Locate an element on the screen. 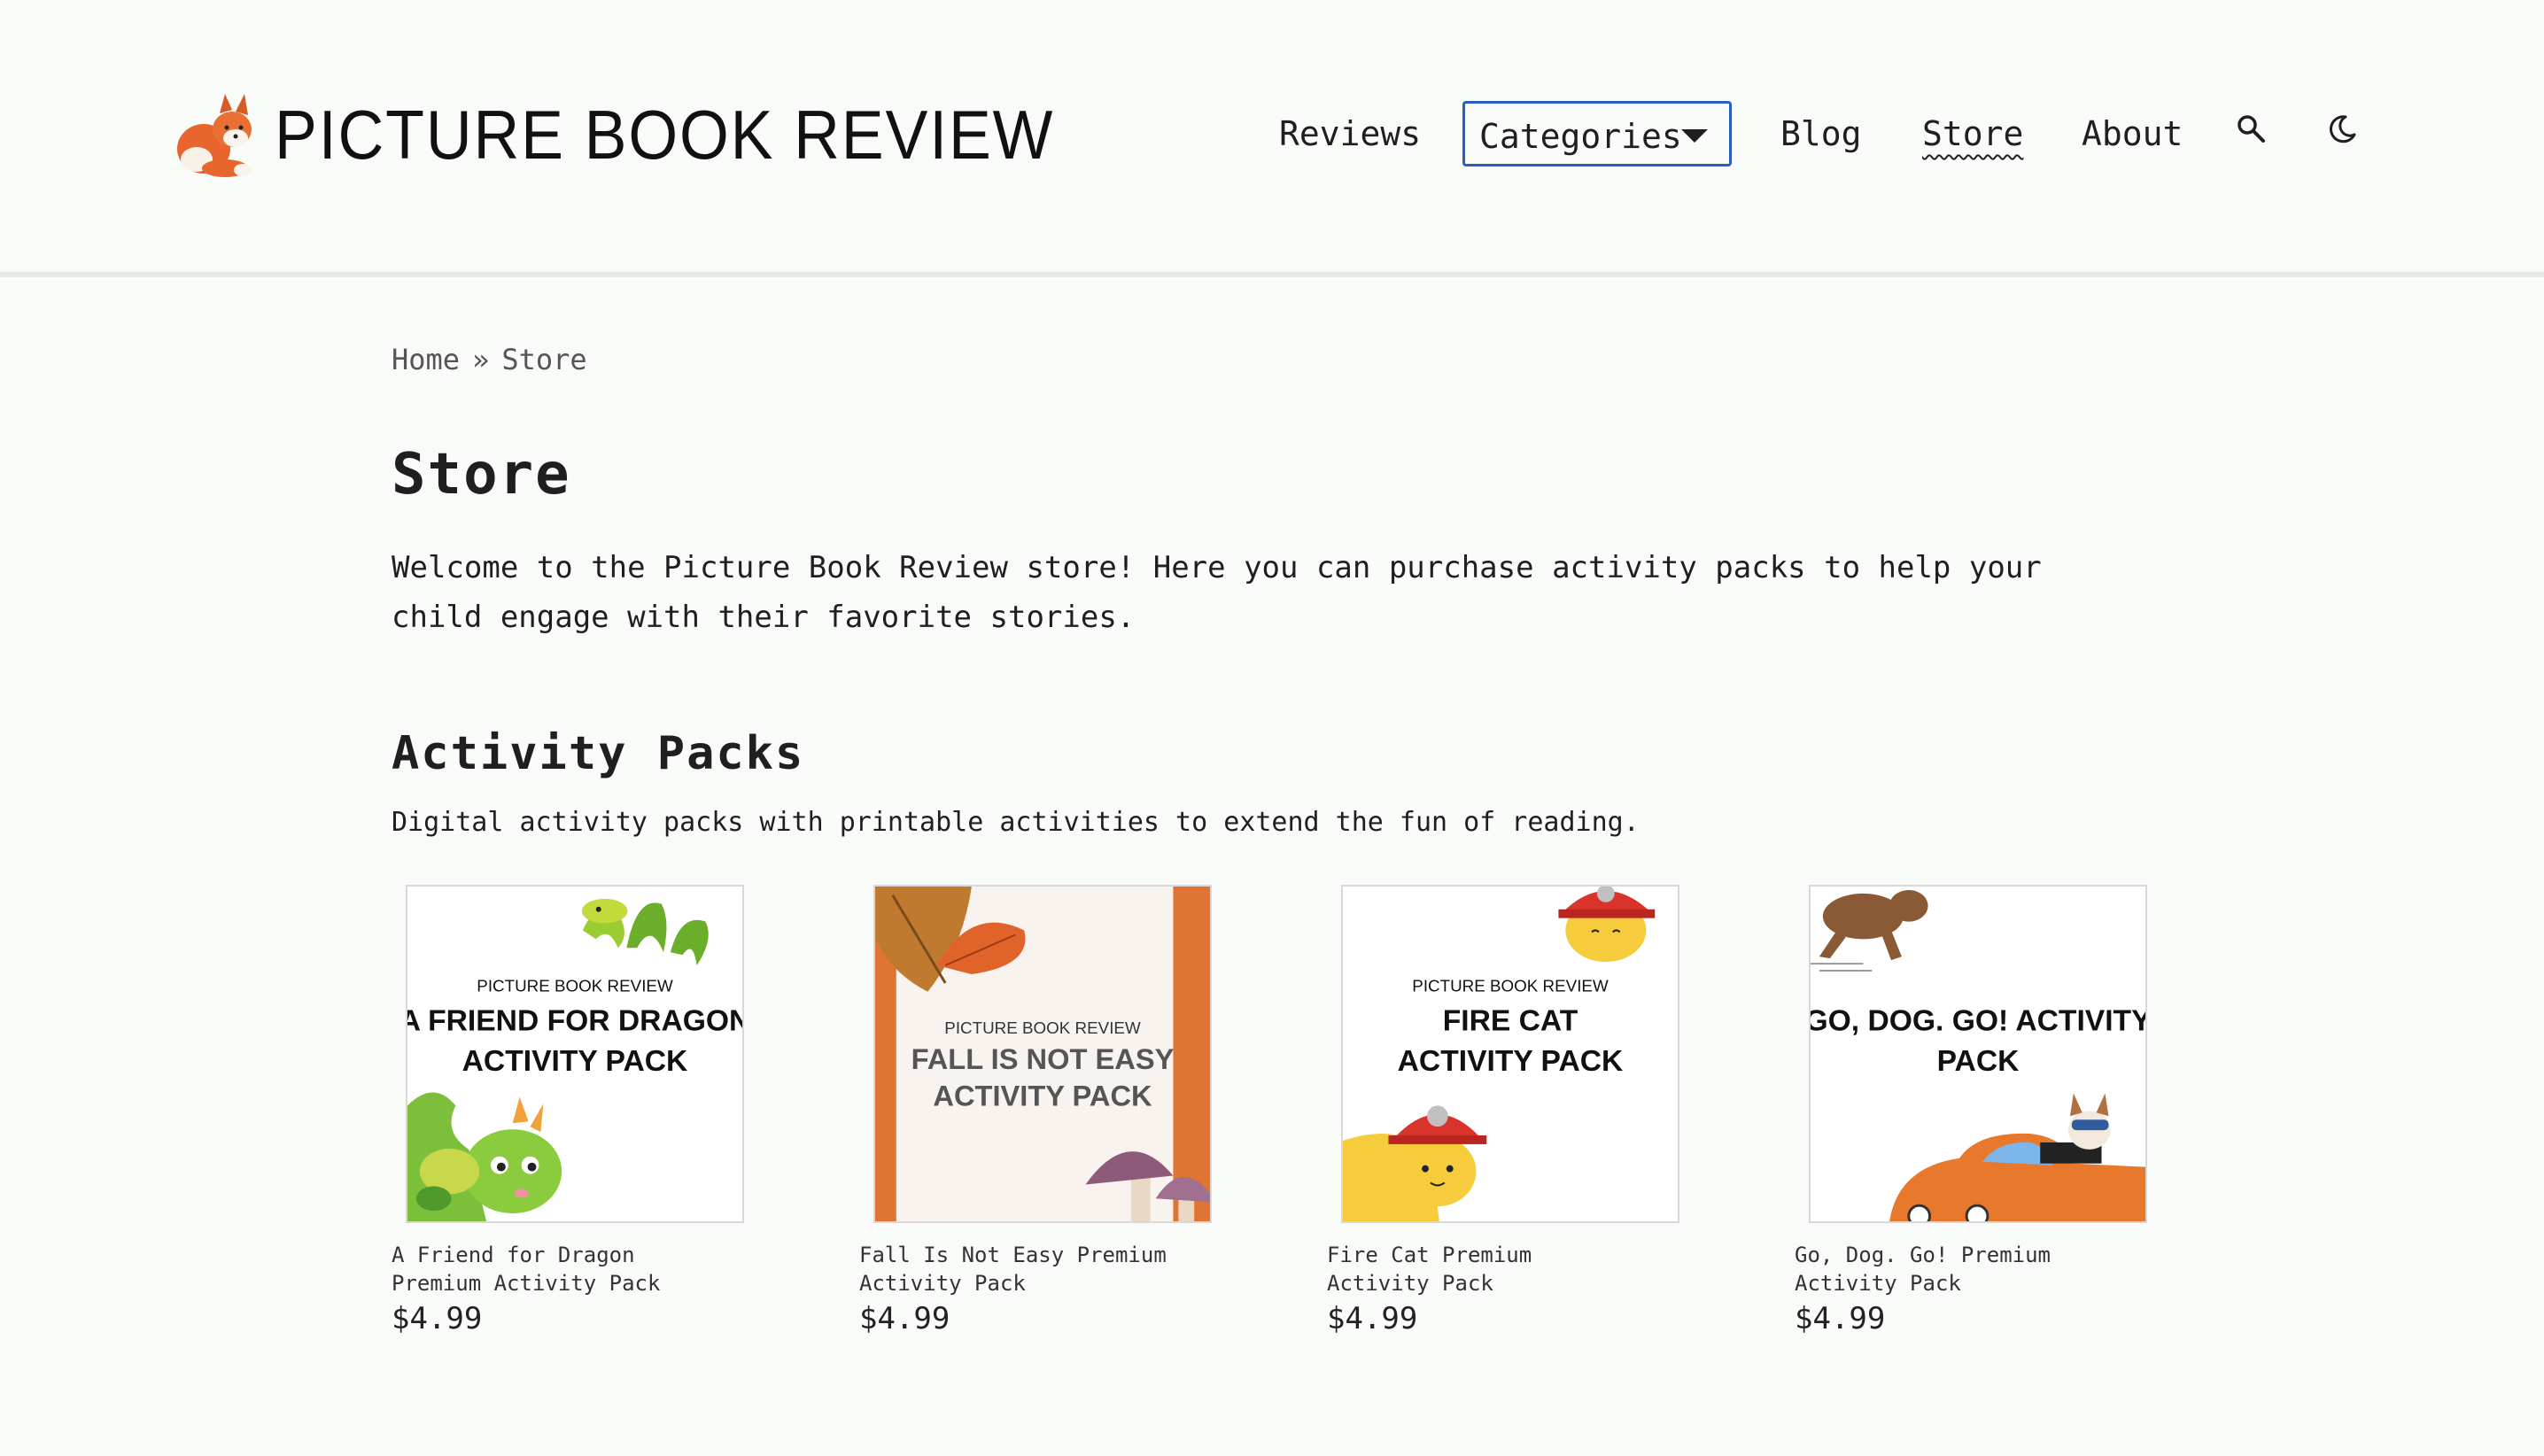 The height and width of the screenshot is (1456, 2544). cover-title-line1: A FRIEND FOR DRAGON is located at coordinates (574, 1020).